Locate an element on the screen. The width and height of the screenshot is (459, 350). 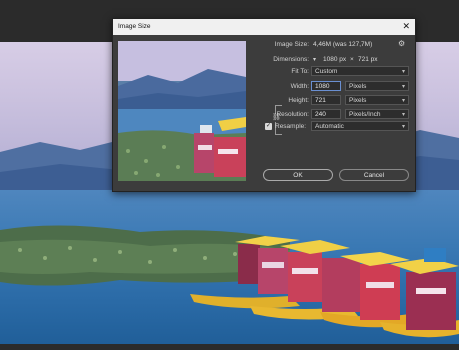
height-input: 721 is located at coordinates (326, 100).